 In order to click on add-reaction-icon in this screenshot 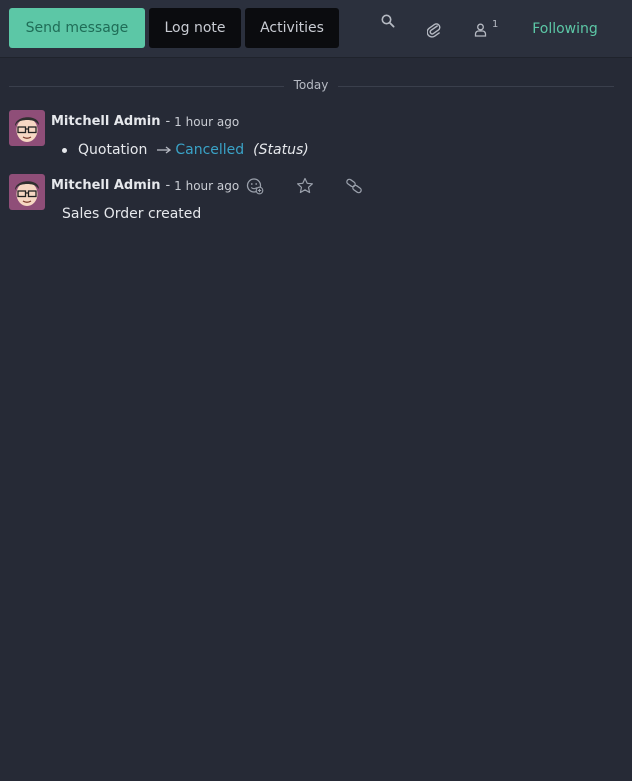, I will do `click(255, 186)`.